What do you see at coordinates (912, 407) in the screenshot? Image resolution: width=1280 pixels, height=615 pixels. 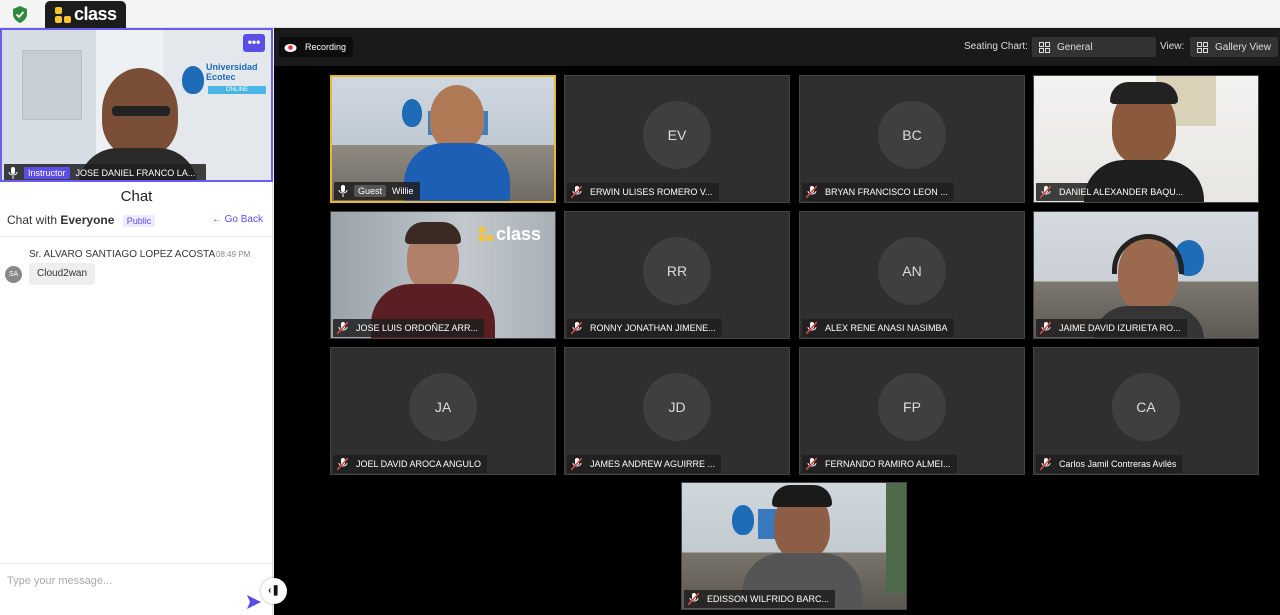 I see `participant-avatar: FP` at bounding box center [912, 407].